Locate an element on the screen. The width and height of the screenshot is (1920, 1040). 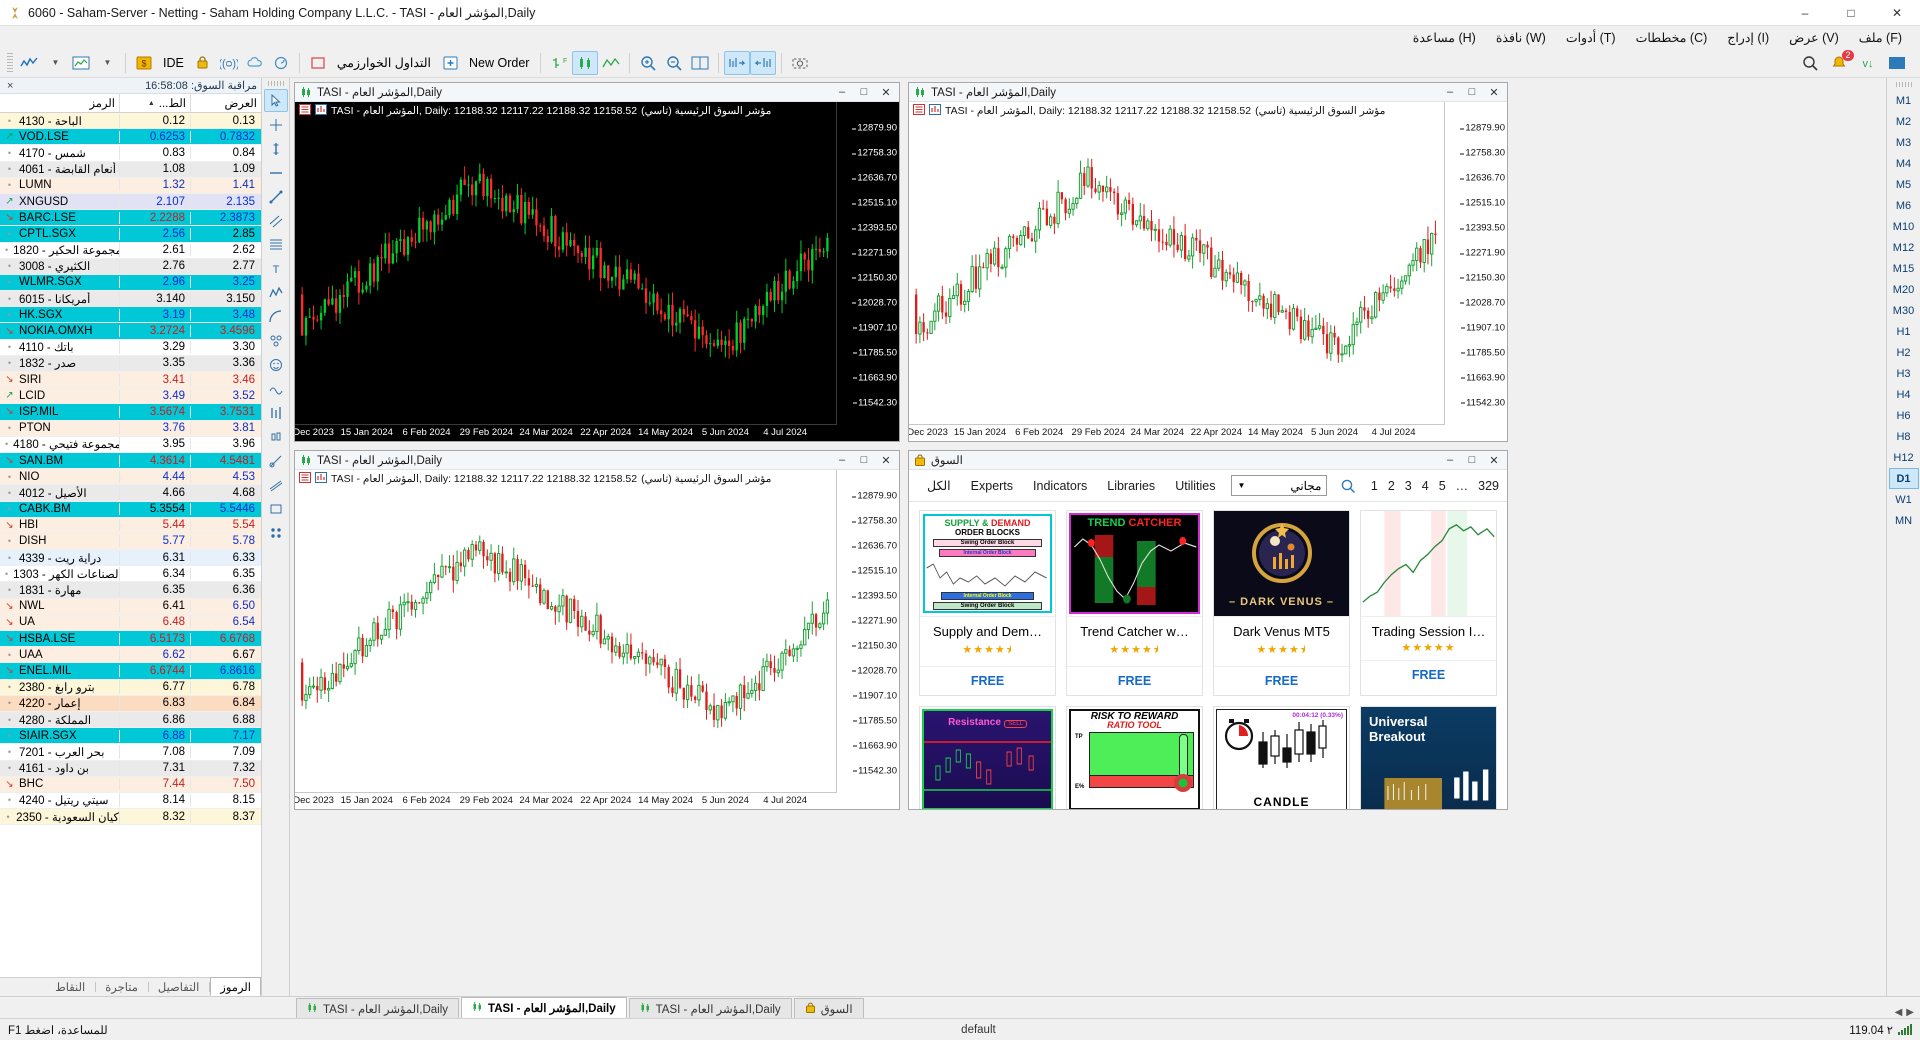
market-window-titlebar: السوق – □ ✕ is located at coordinates (1208, 460).